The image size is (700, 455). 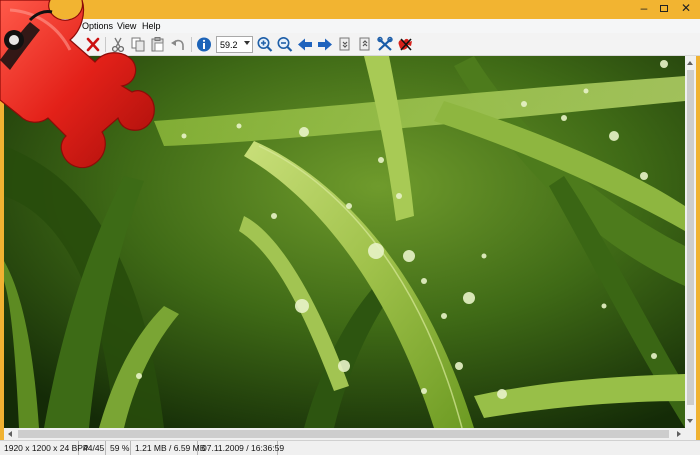 I want to click on settings-button, so click(x=385, y=44).